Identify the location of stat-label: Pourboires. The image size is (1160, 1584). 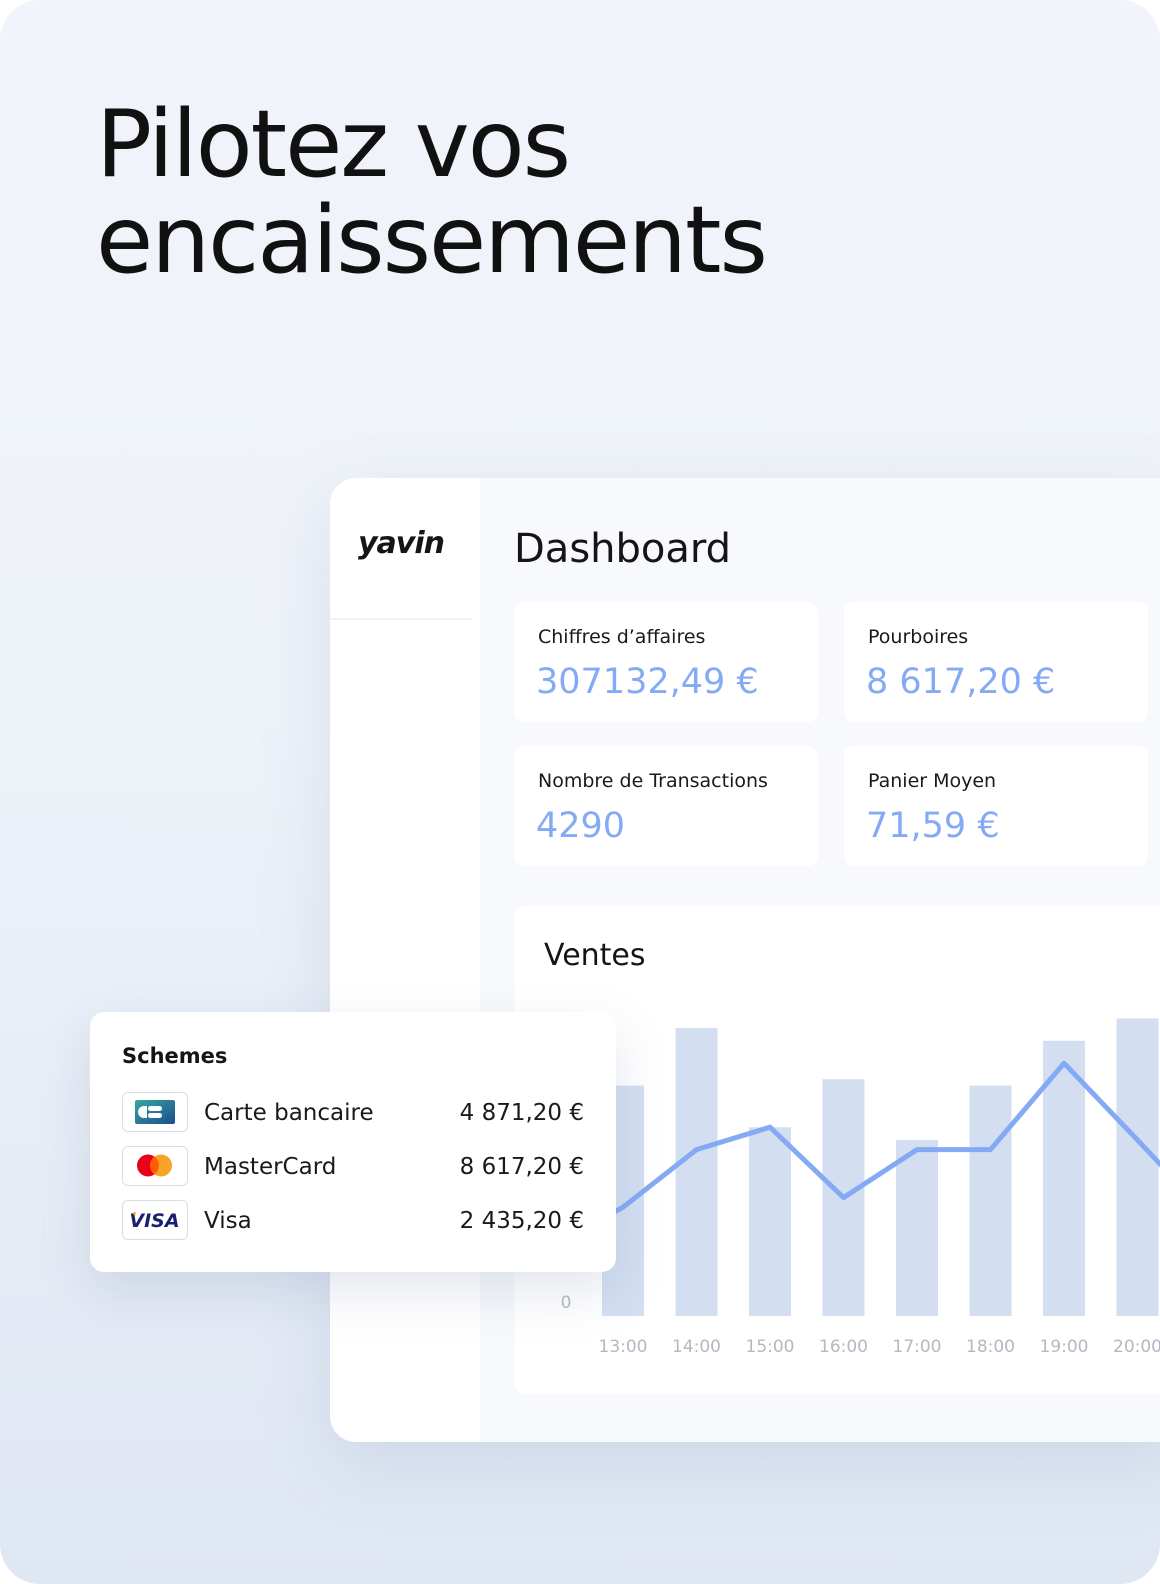
(918, 637).